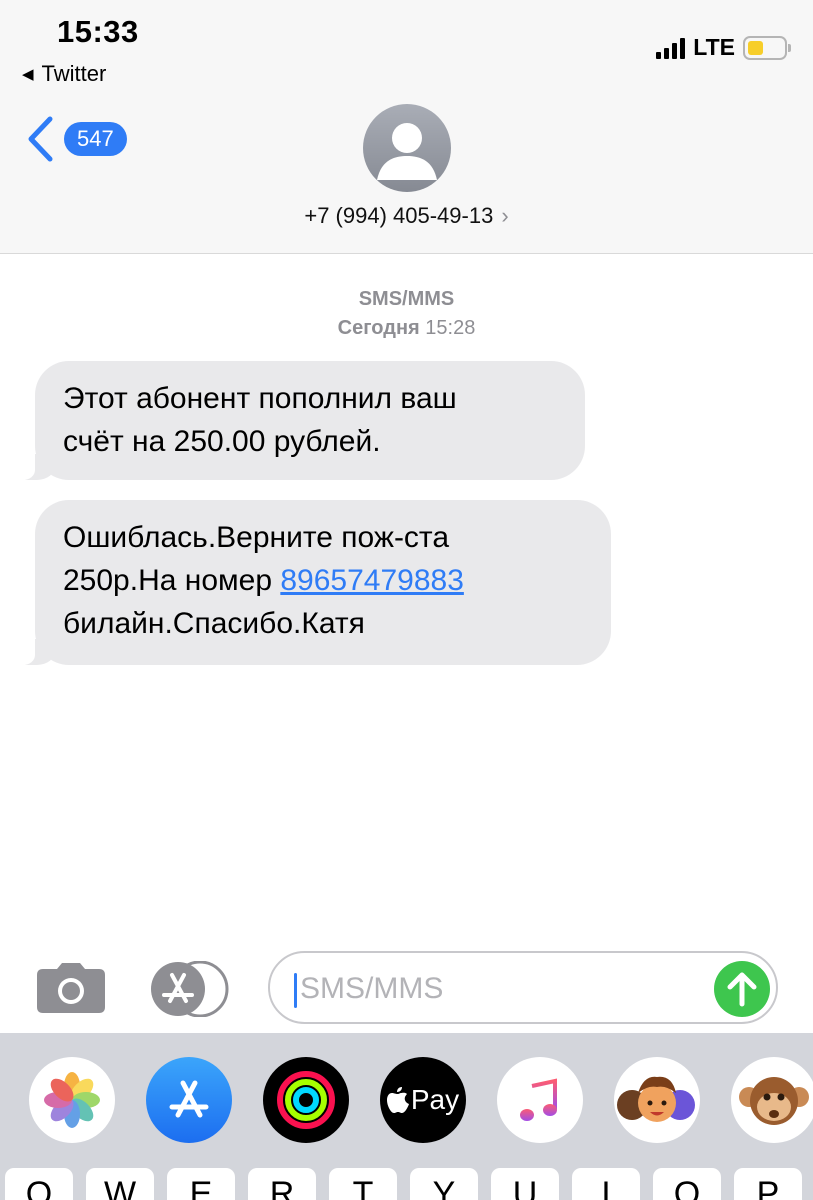  I want to click on battery-icon, so click(767, 47).